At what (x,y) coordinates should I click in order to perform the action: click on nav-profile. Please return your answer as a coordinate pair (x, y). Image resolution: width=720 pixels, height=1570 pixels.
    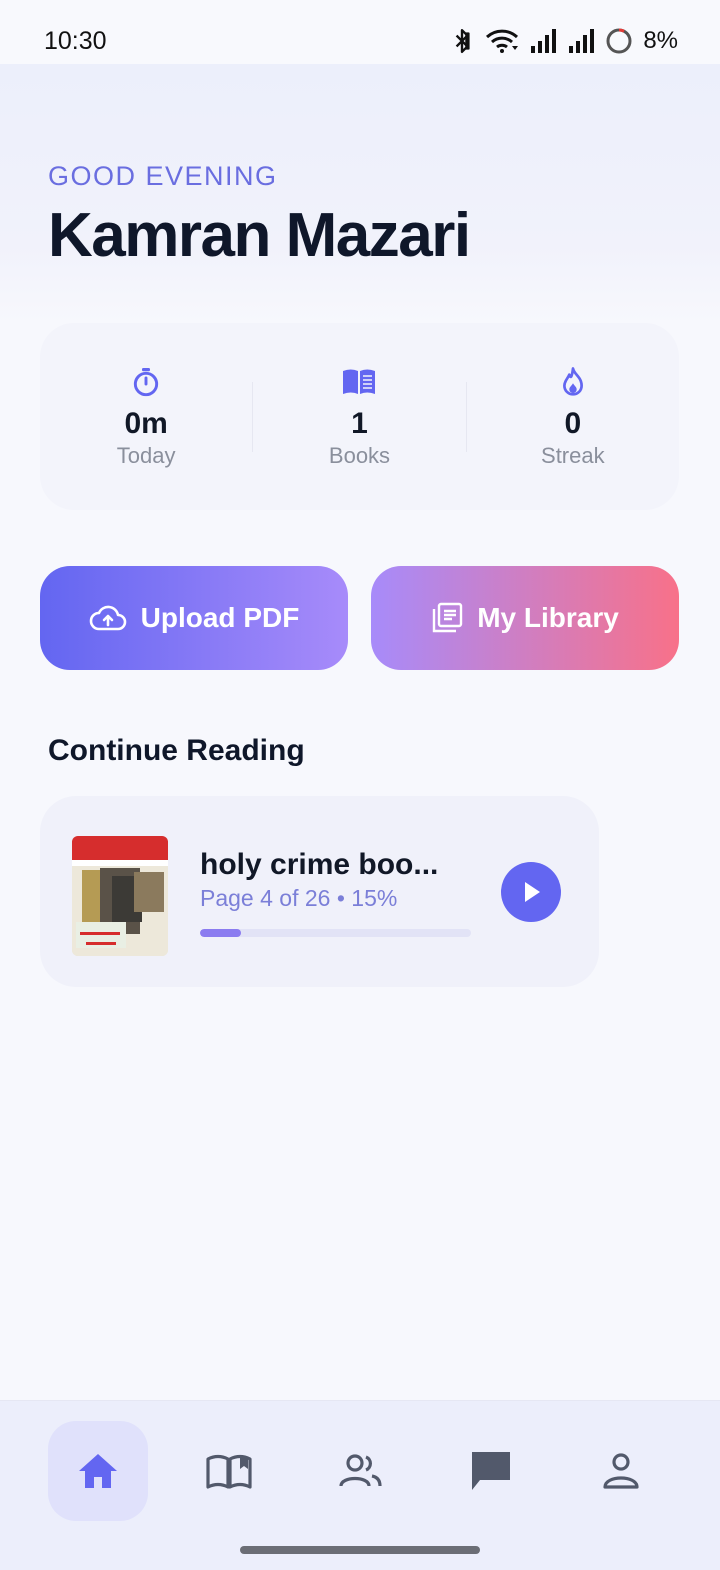
    Looking at the image, I should click on (621, 1471).